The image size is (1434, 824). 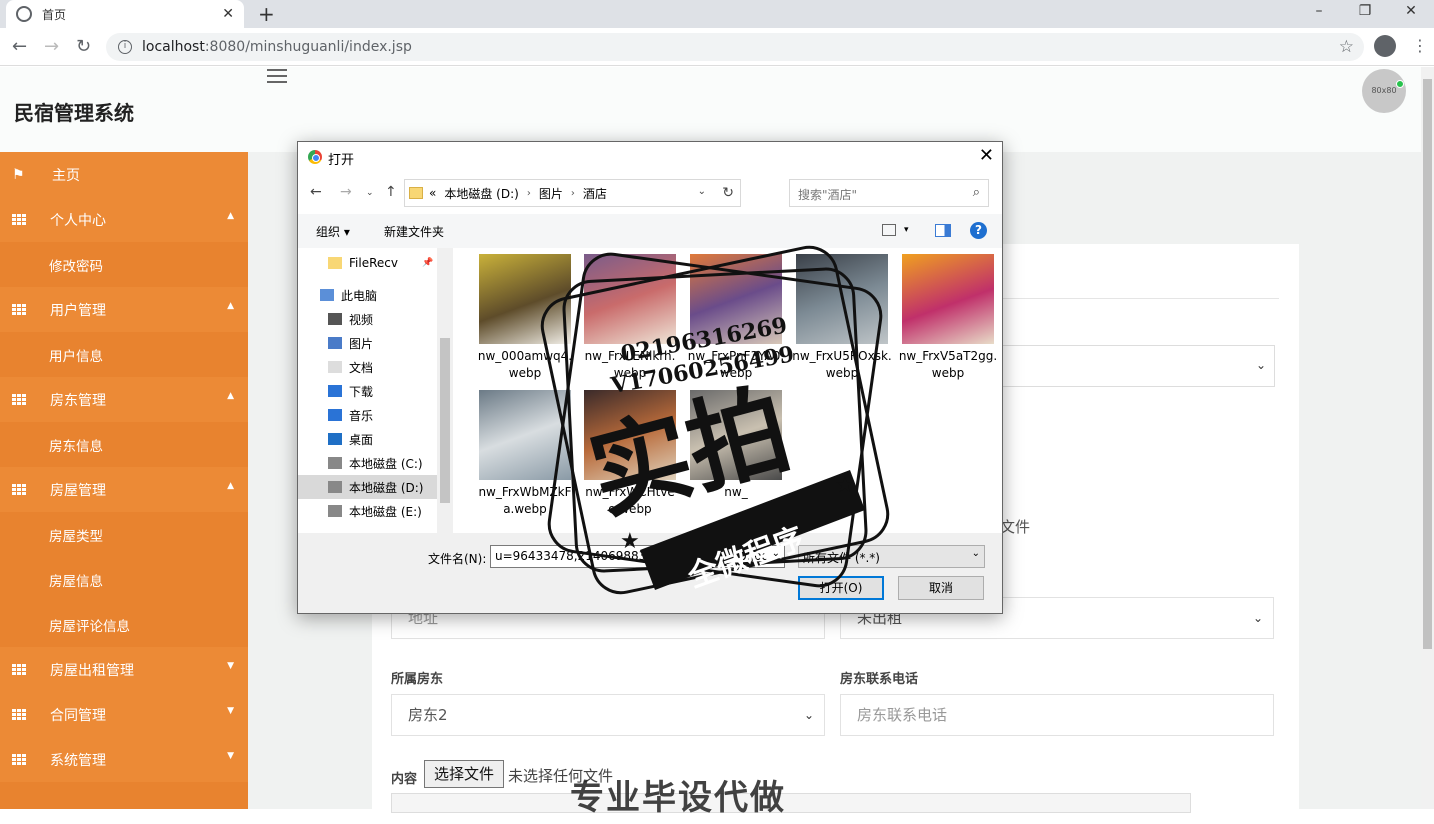 What do you see at coordinates (367, 367) in the screenshot?
I see `tree-item: 文档` at bounding box center [367, 367].